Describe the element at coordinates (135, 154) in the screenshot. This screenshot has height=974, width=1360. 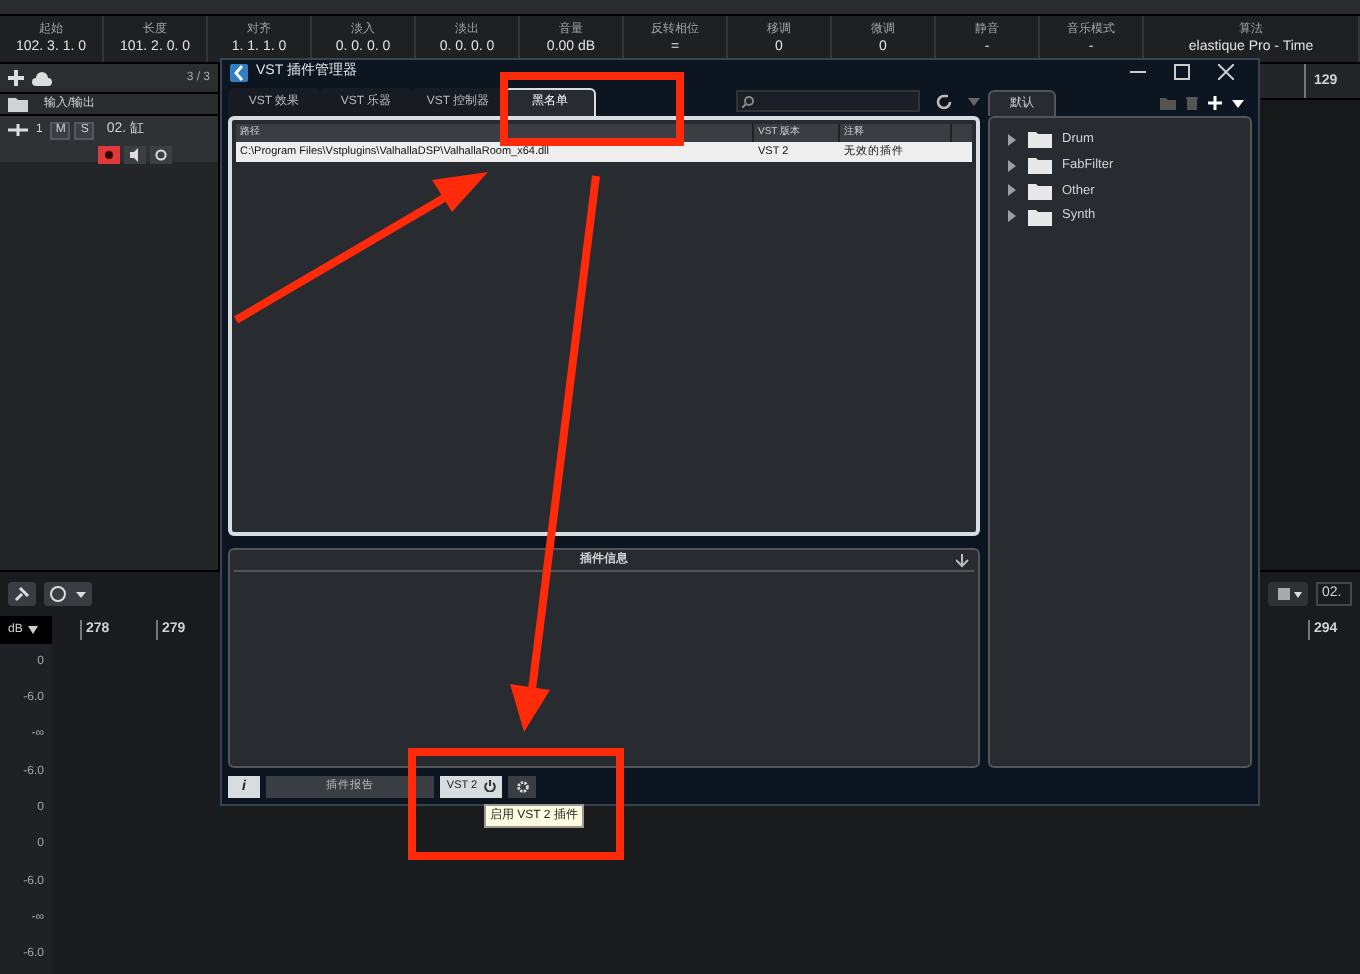
I see `monitor-icon` at that location.